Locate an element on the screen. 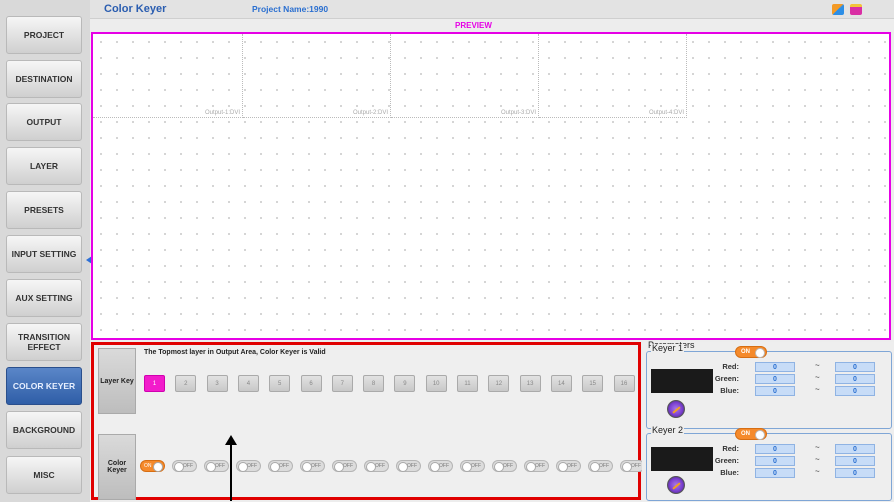 The height and width of the screenshot is (502, 894). nav-misc: MISC is located at coordinates (44, 475).